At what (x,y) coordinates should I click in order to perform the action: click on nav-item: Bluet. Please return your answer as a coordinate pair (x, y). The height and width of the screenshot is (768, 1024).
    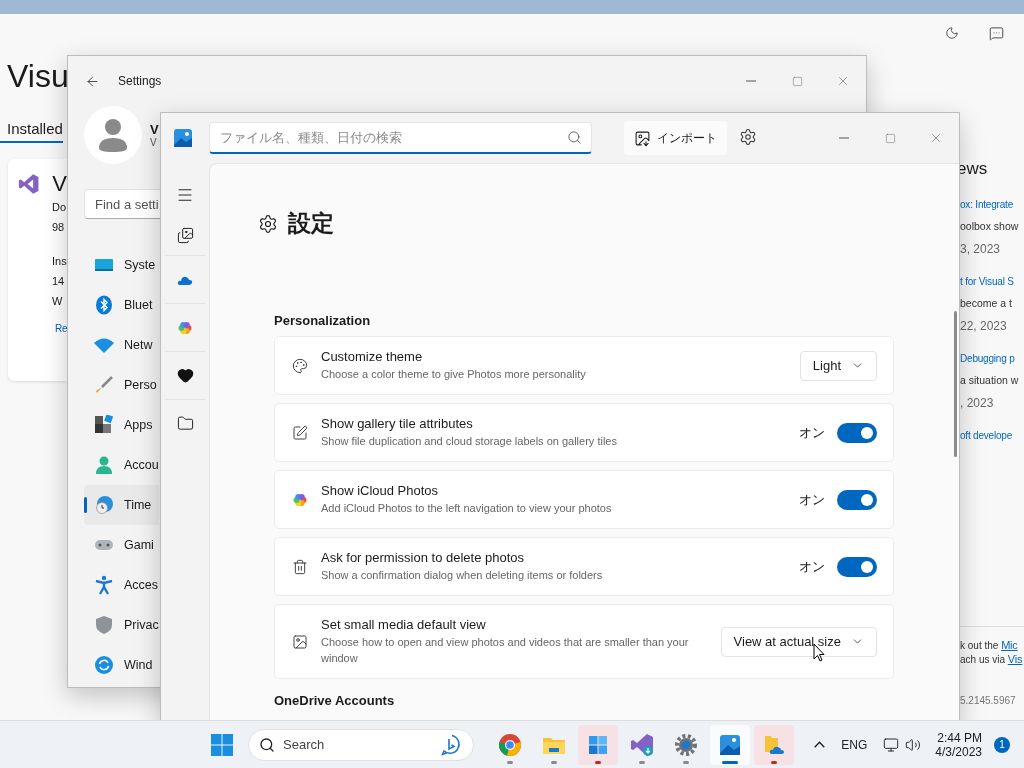
    Looking at the image, I should click on (121, 305).